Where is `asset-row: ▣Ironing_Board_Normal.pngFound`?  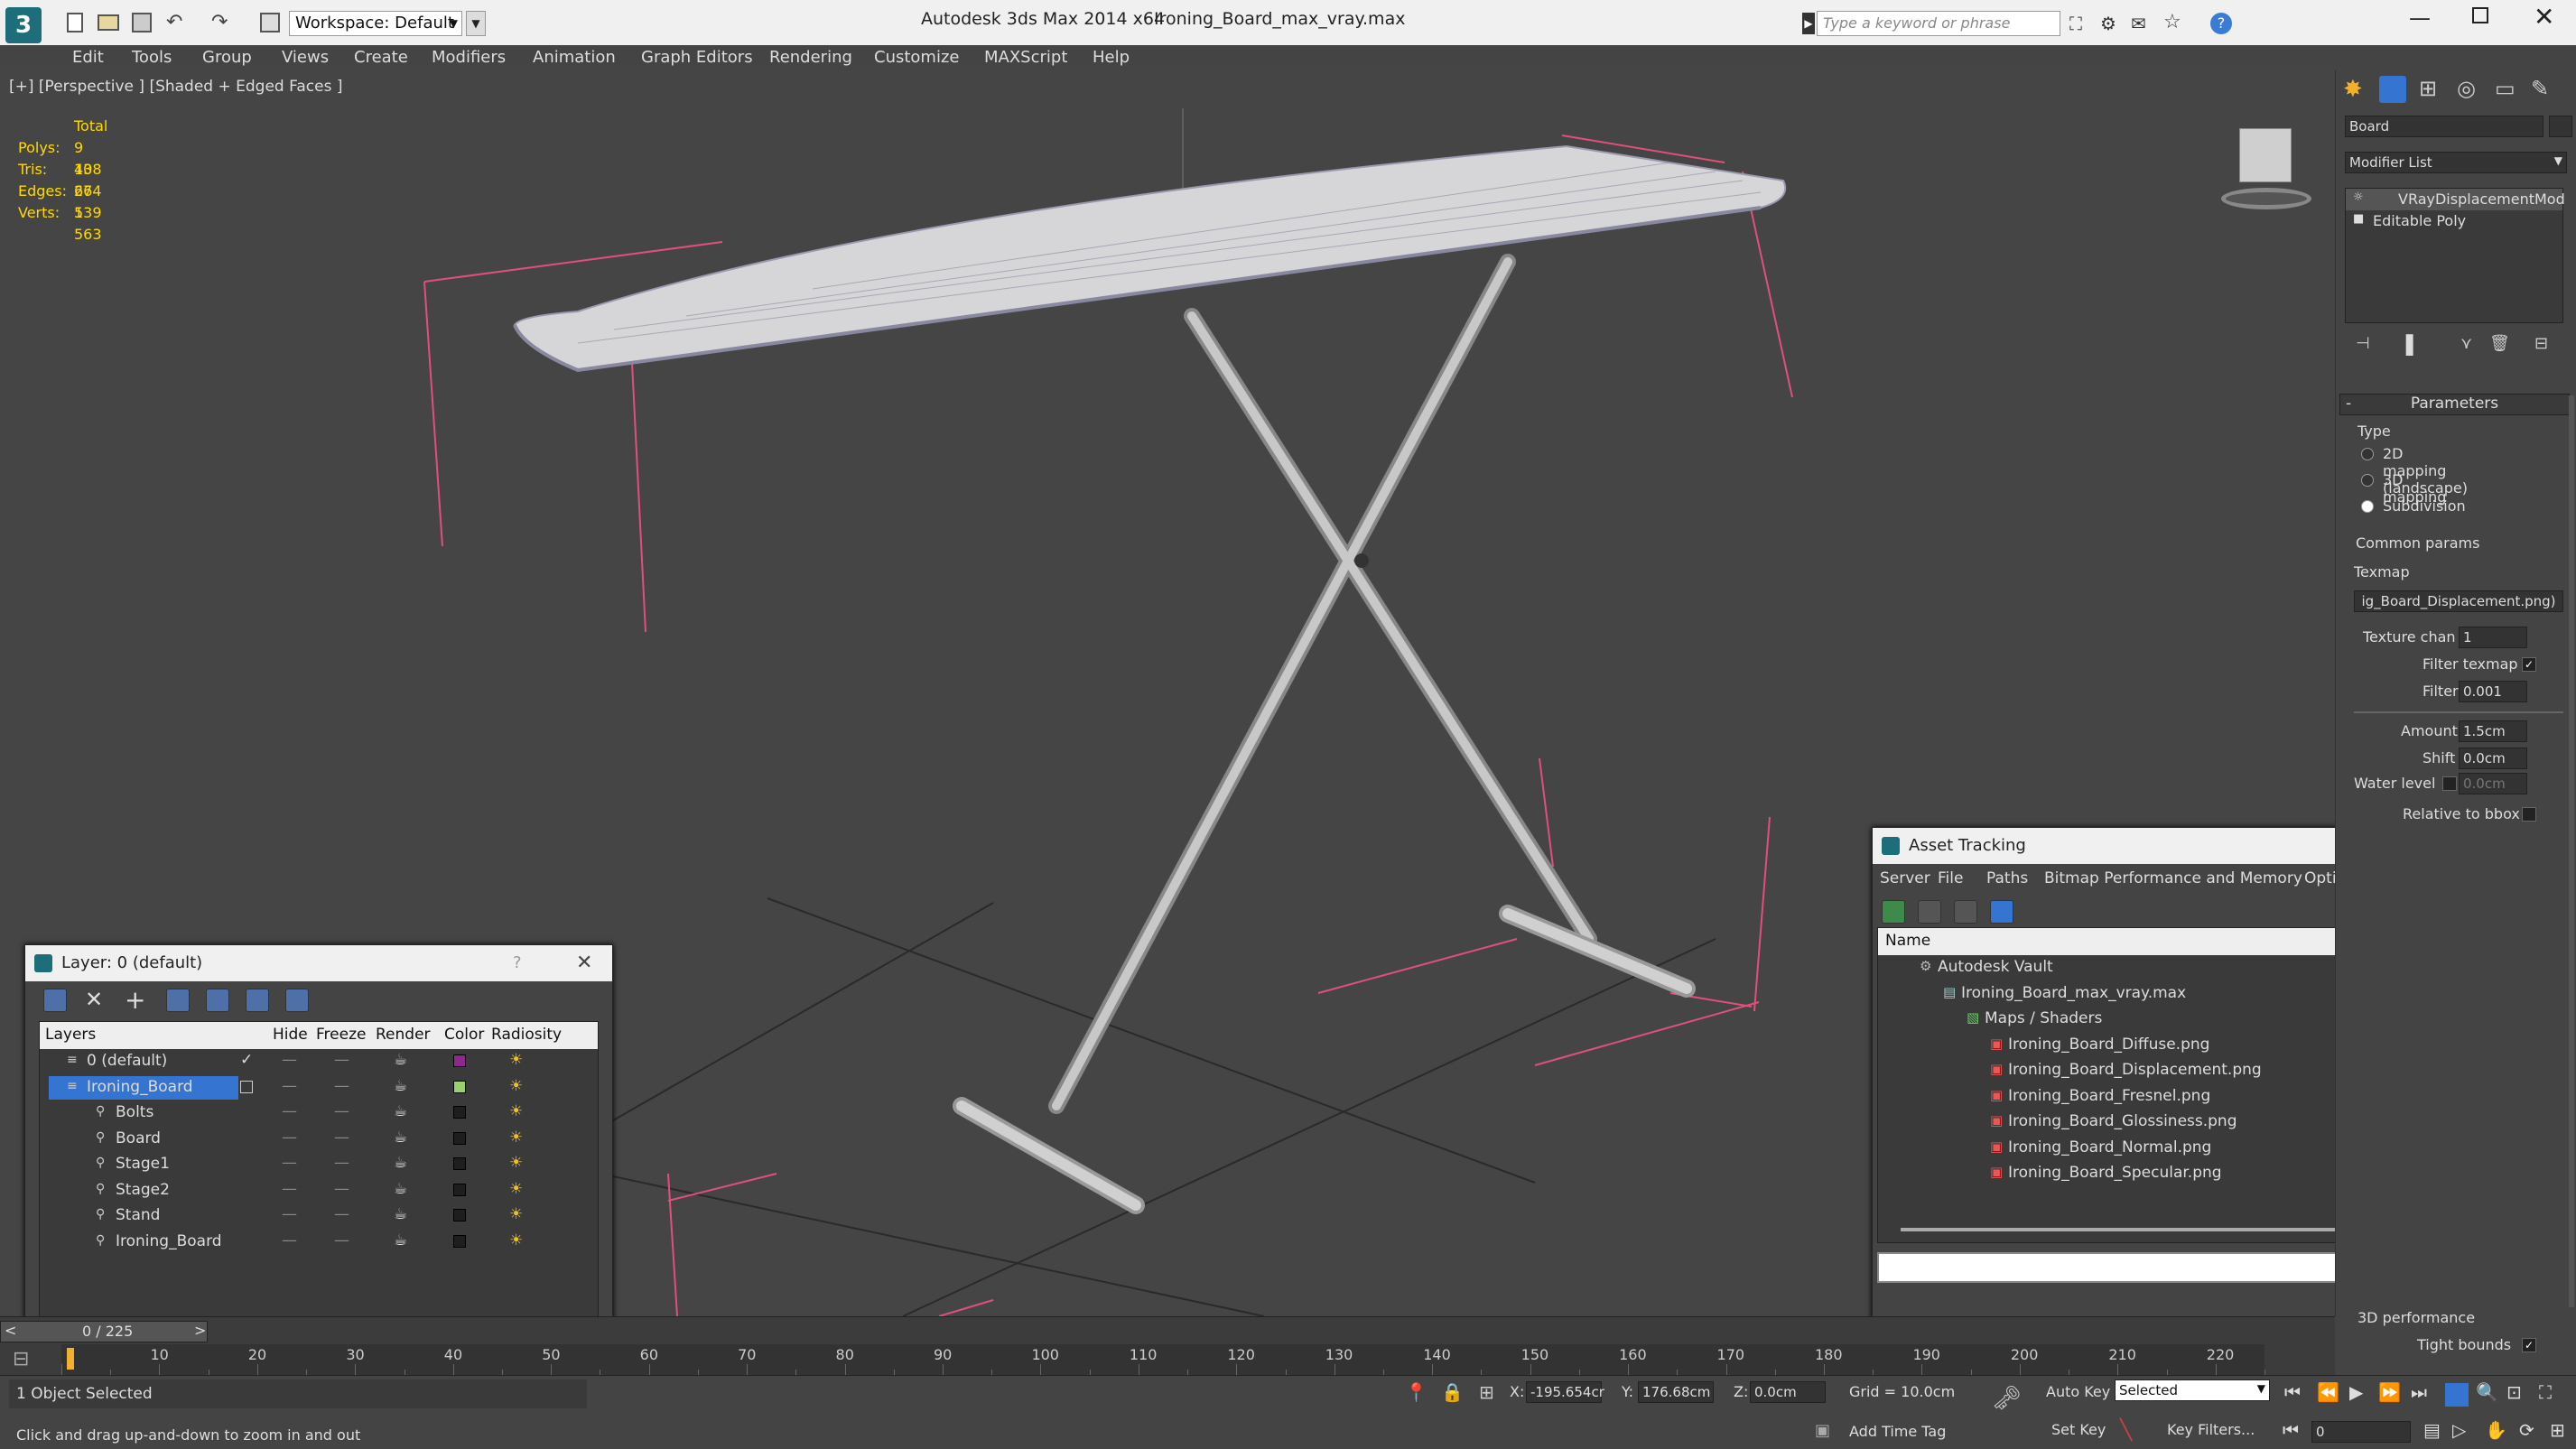
asset-row: ▣Ironing_Board_Normal.pngFound is located at coordinates (2106, 1149).